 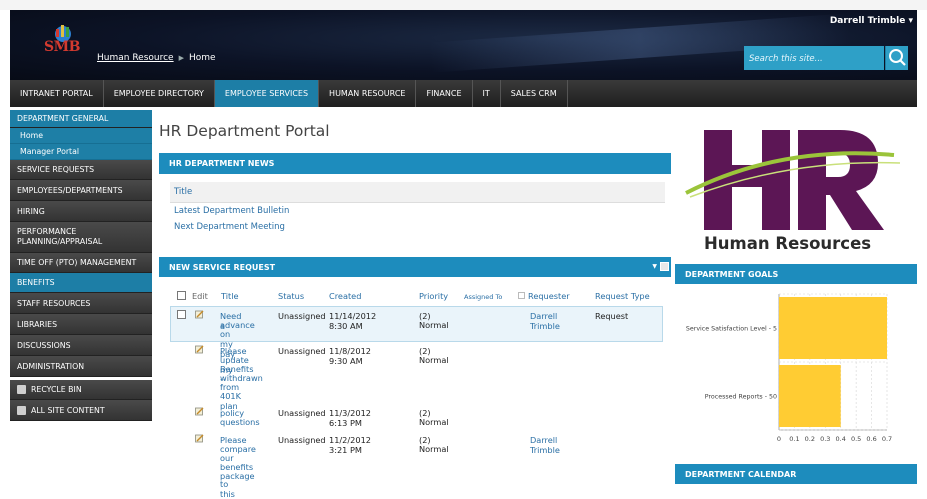 I want to click on sidebar-item-administration: ADMINISTRATION, so click(x=81, y=366).